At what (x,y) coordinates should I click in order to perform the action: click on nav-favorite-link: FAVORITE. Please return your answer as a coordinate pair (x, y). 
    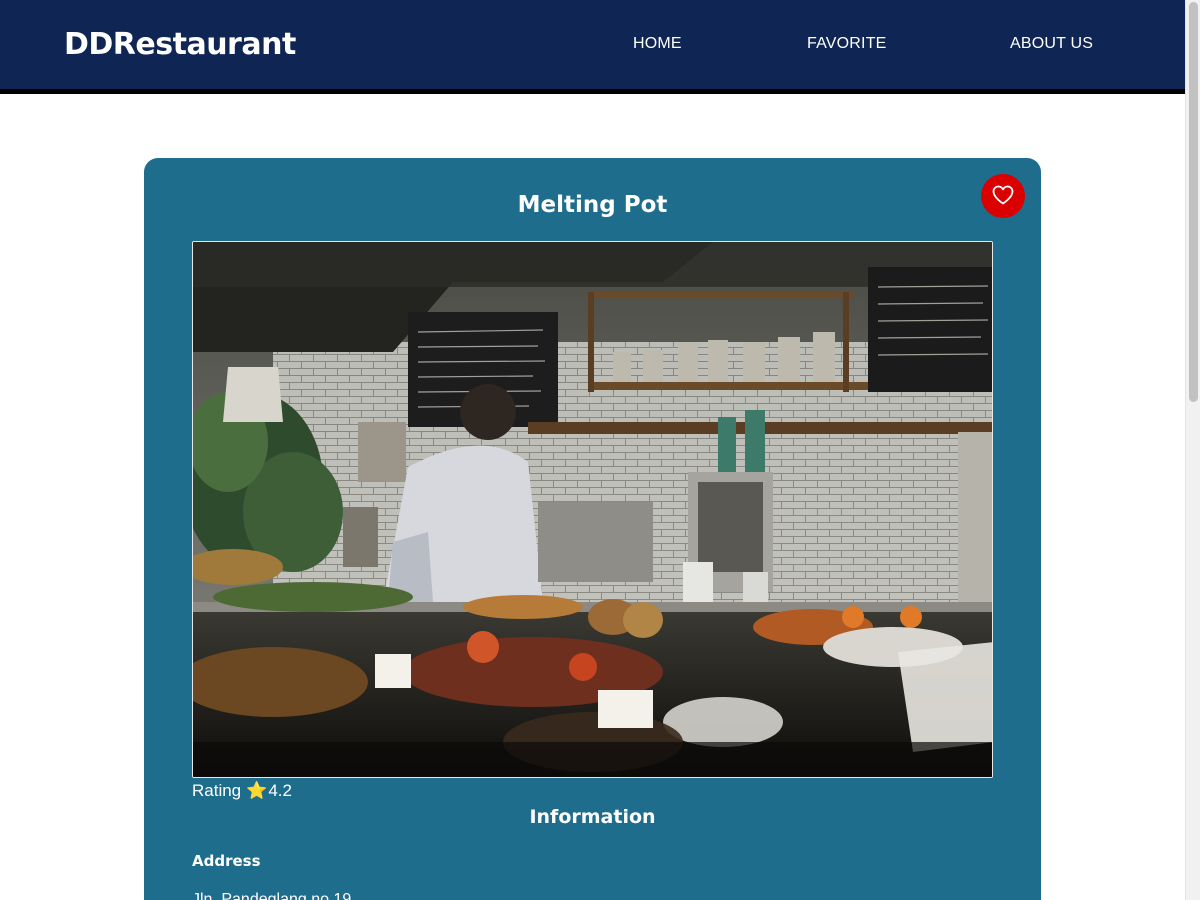
    Looking at the image, I should click on (847, 44).